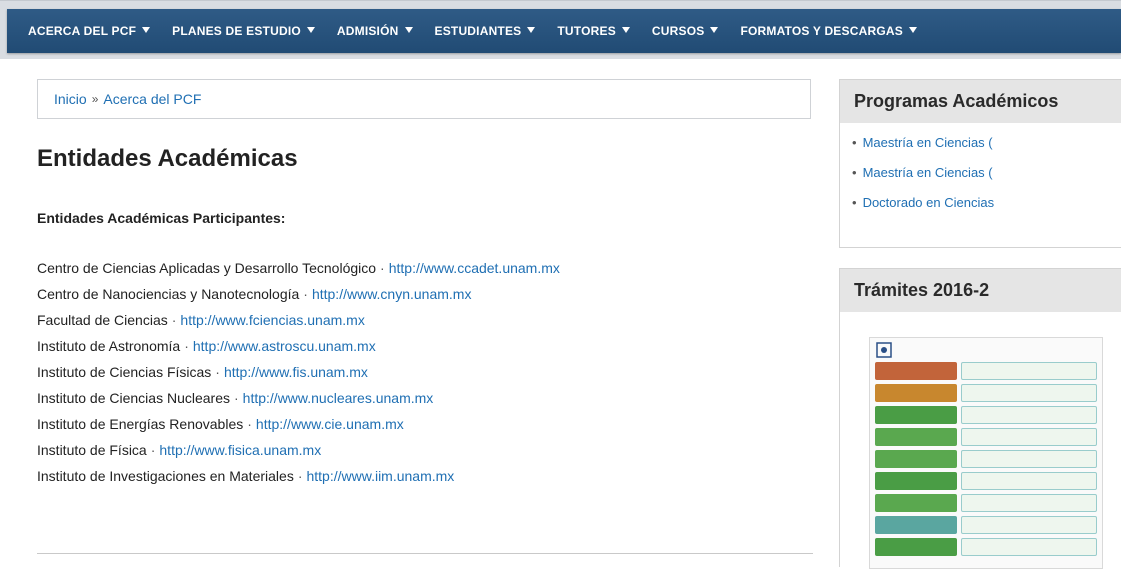  What do you see at coordinates (82, 31) in the screenshot?
I see `nav-label: ACERCA DEL PCF` at bounding box center [82, 31].